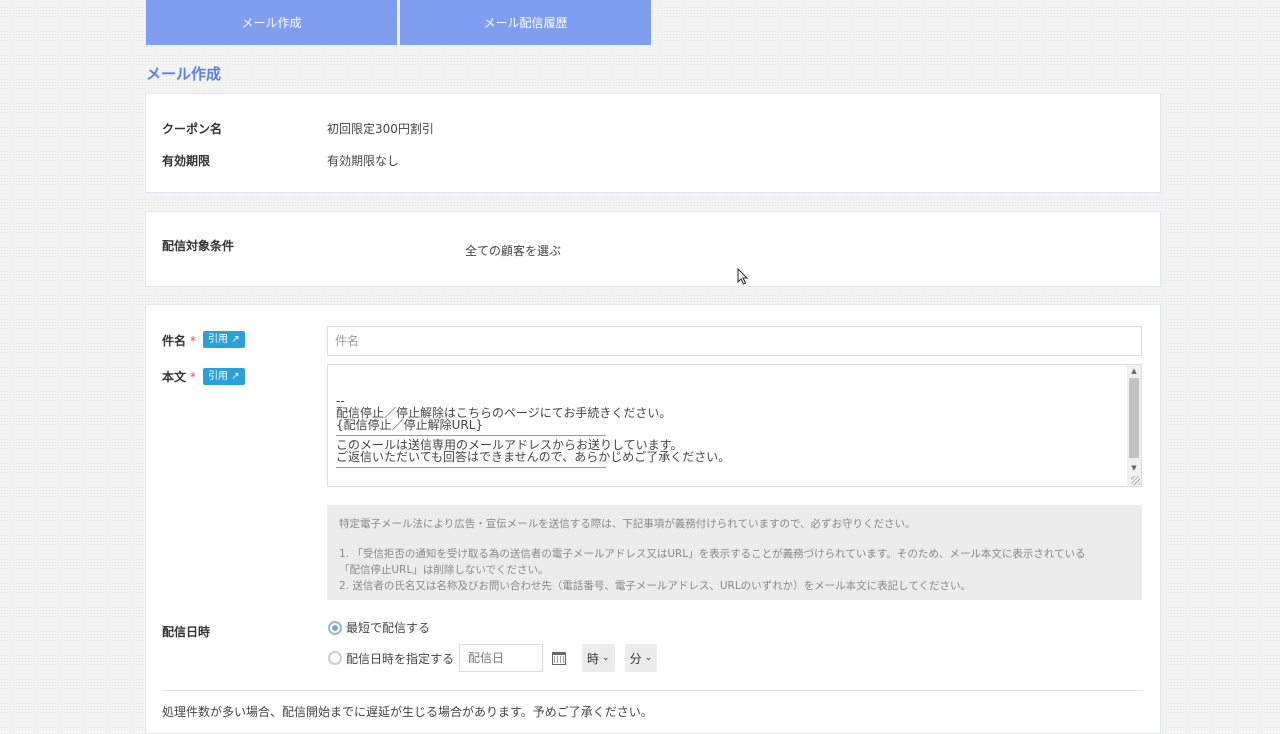 This screenshot has width=1280, height=734. I want to click on body-quote-badge-label: 引用, so click(218, 376).